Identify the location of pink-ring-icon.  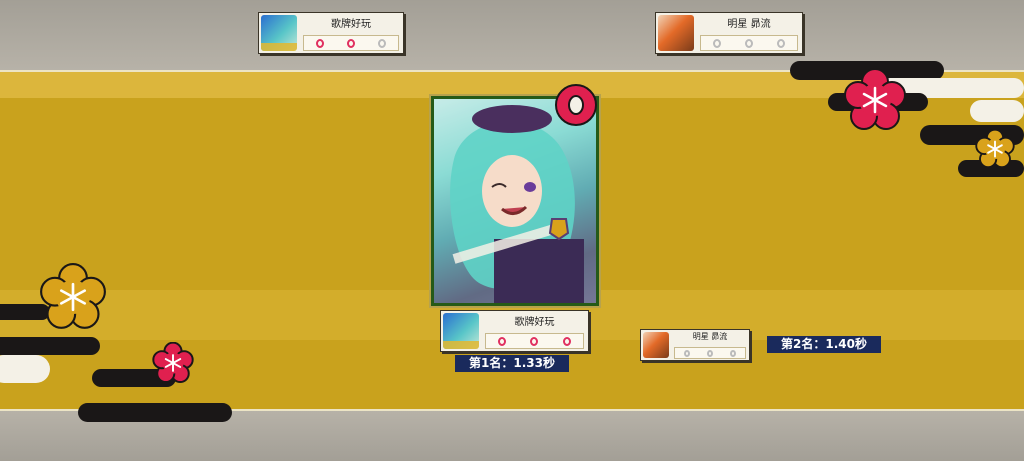
(576, 105).